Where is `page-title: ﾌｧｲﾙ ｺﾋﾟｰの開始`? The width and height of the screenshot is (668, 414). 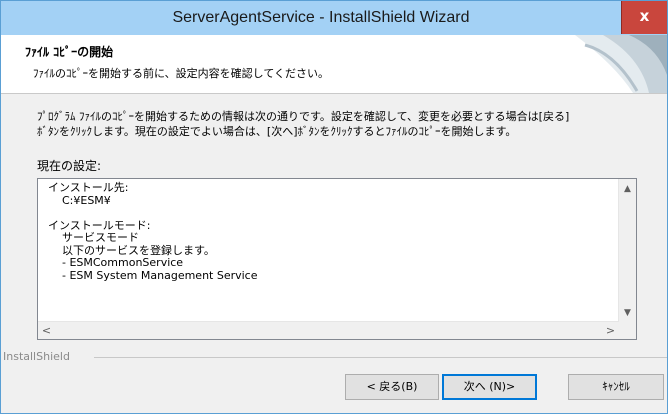 page-title: ﾌｧｲﾙ ｺﾋﾟｰの開始 is located at coordinates (69, 52).